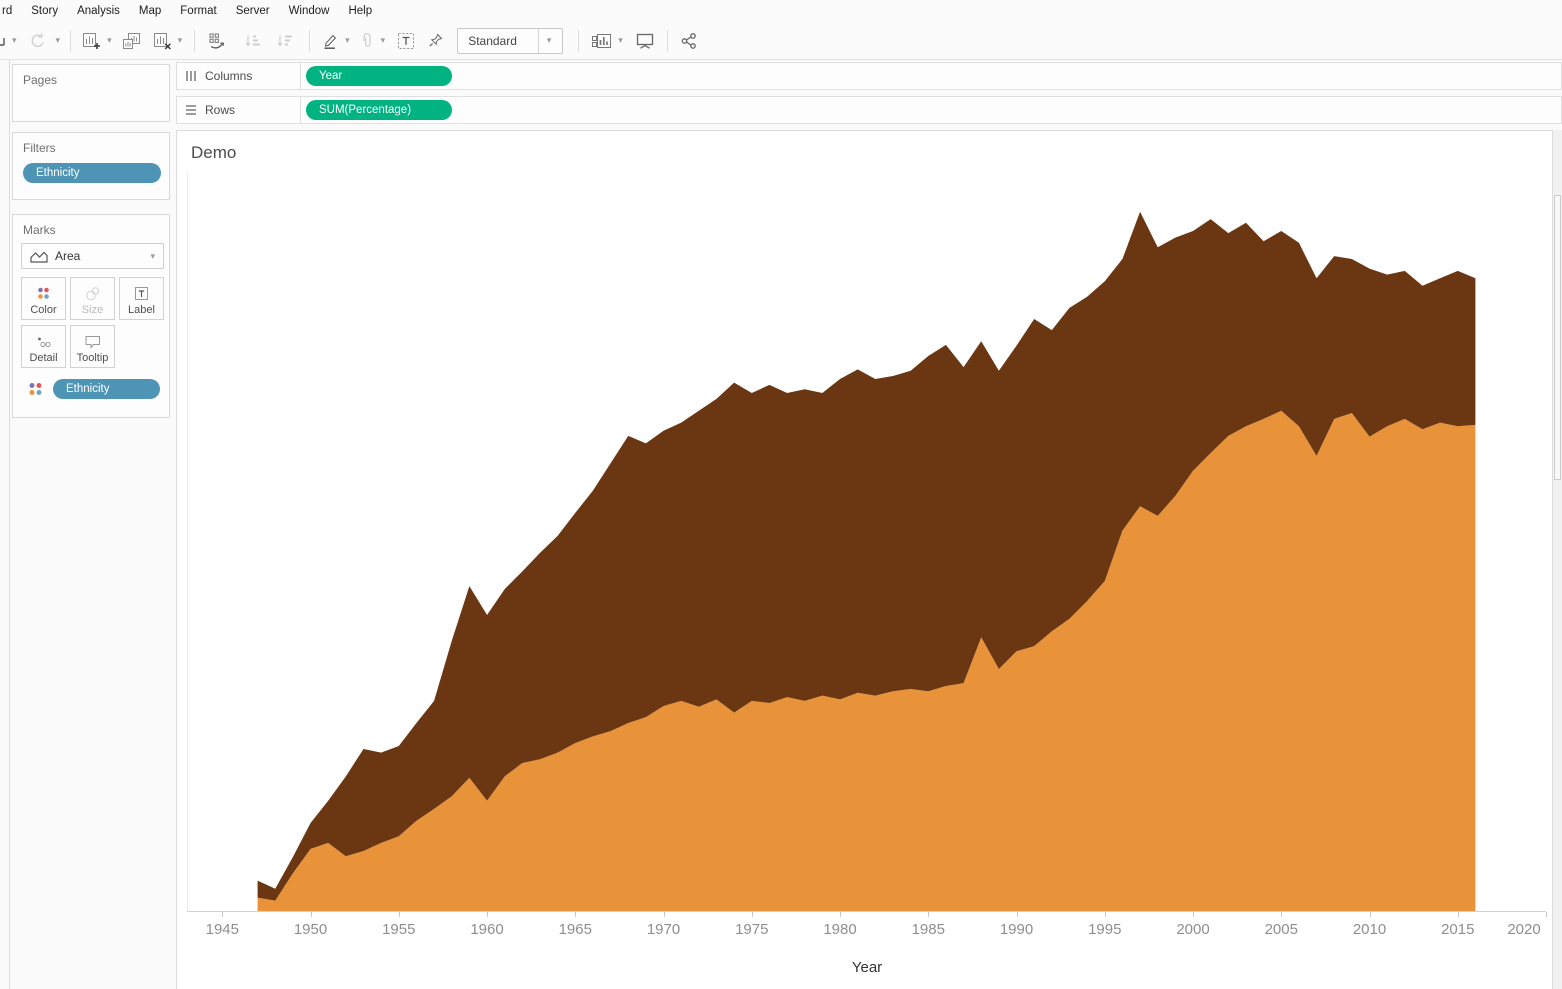  What do you see at coordinates (132, 41) in the screenshot?
I see `duplicate-sheet-icon` at bounding box center [132, 41].